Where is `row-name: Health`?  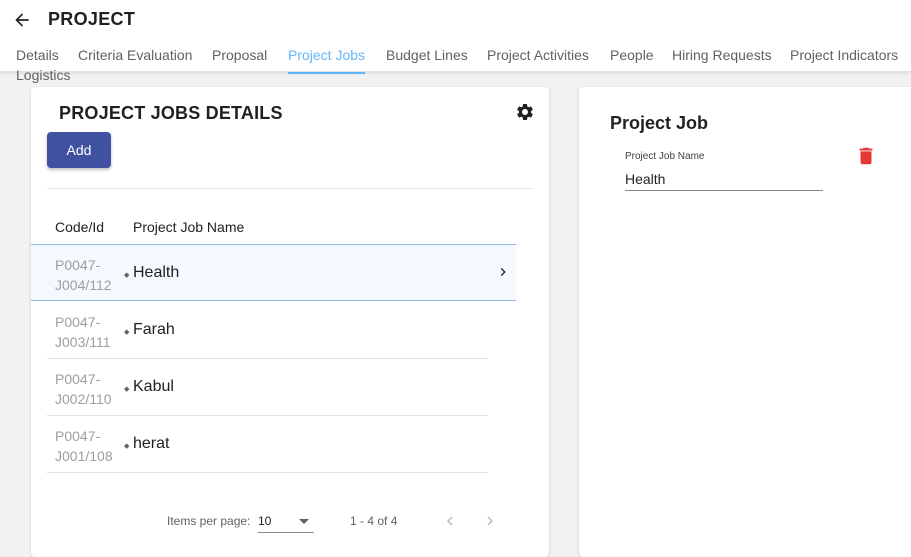 row-name: Health is located at coordinates (156, 272).